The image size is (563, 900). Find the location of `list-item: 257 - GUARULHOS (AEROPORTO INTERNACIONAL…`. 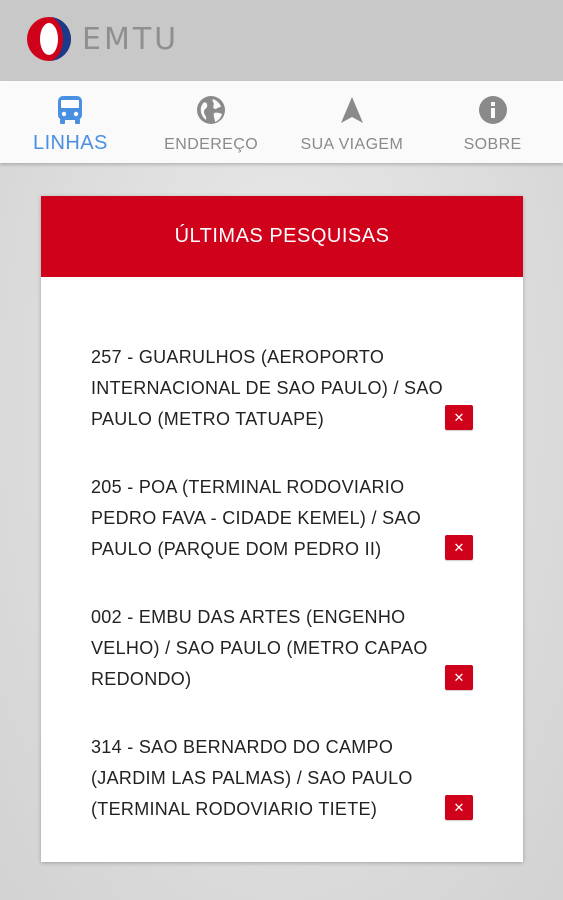

list-item: 257 - GUARULHOS (AEROPORTO INTERNACIONAL… is located at coordinates (282, 407).